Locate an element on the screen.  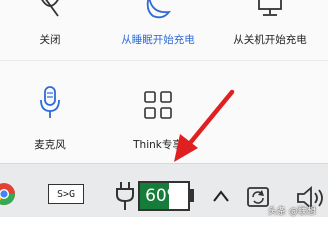
sync-icon is located at coordinates (258, 199).